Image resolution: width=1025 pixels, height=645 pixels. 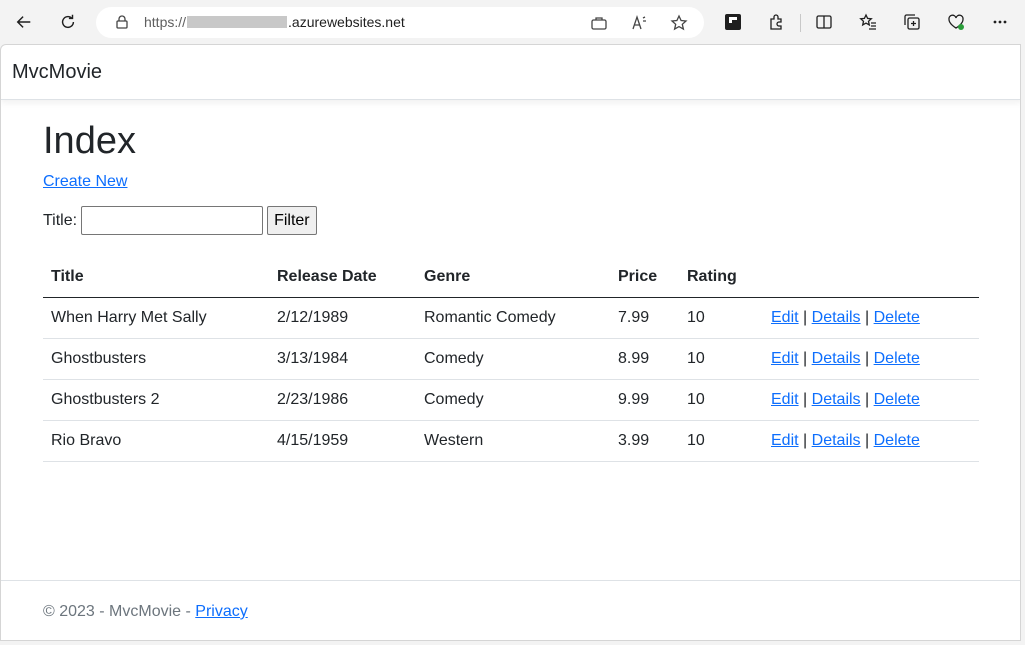 I want to click on cell-title: Rio Bravo, so click(x=156, y=441).